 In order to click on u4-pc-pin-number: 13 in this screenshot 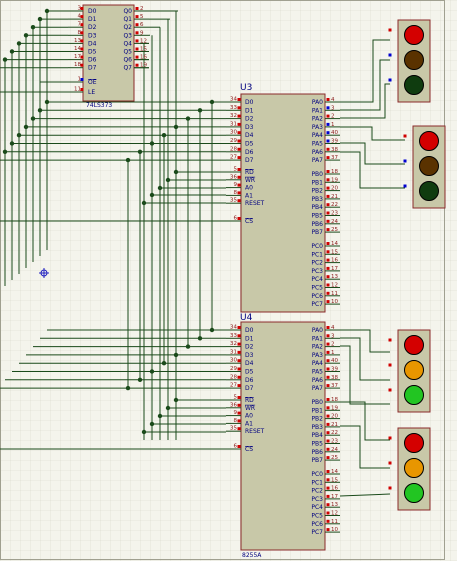, I will do `click(334, 505)`.